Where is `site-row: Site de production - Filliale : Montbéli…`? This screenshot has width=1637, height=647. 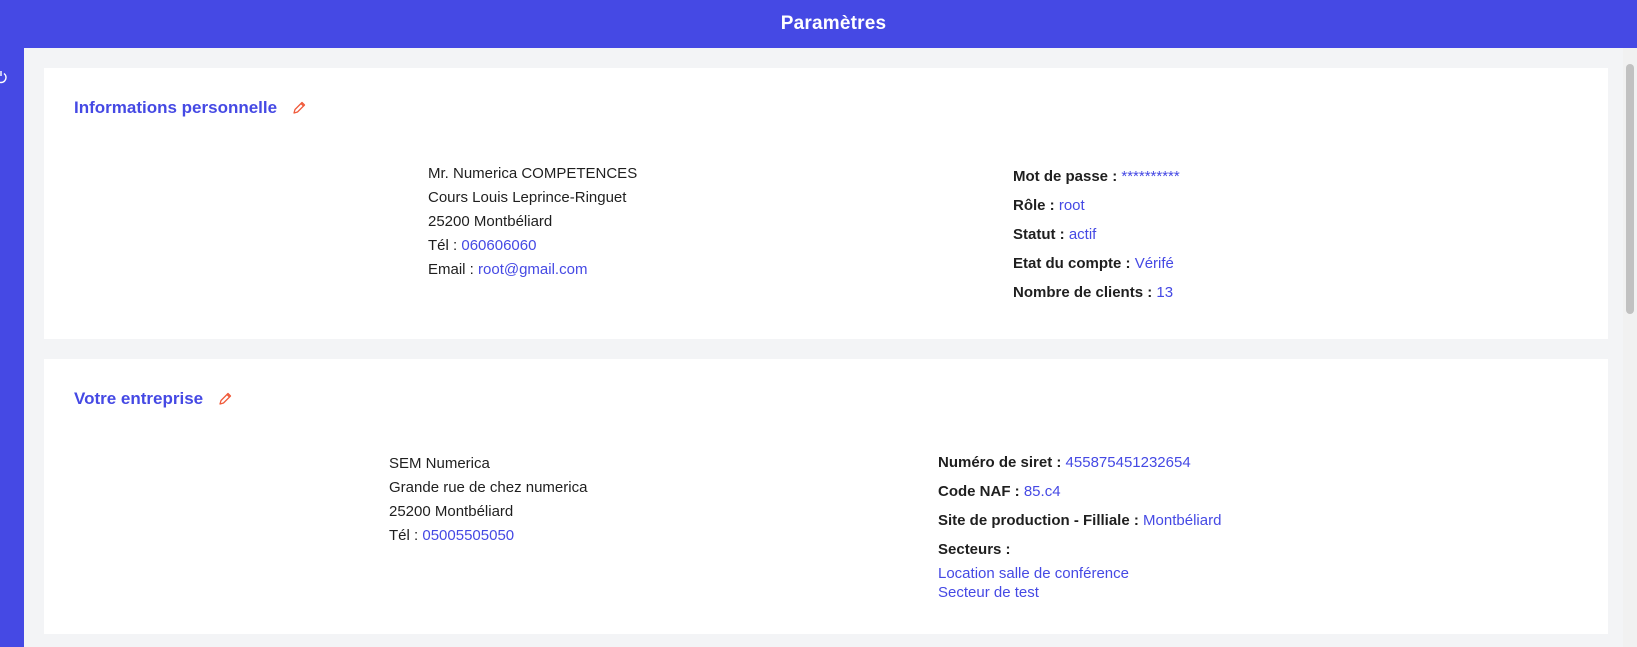 site-row: Site de production - Filliale : Montbéli… is located at coordinates (1079, 520).